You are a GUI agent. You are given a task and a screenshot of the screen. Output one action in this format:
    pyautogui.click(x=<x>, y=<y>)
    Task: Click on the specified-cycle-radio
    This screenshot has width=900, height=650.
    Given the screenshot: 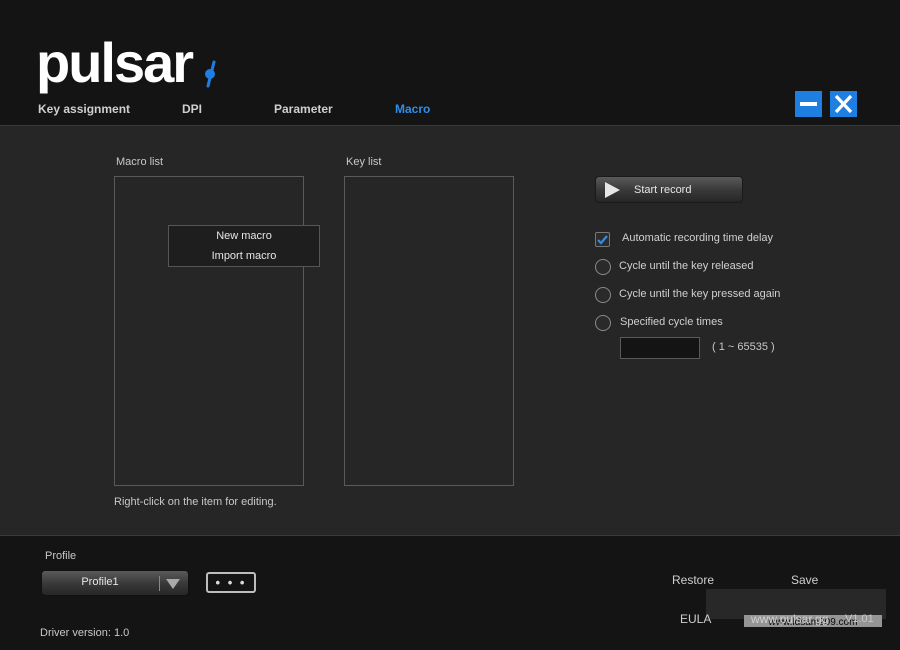 What is the action you would take?
    pyautogui.click(x=603, y=323)
    